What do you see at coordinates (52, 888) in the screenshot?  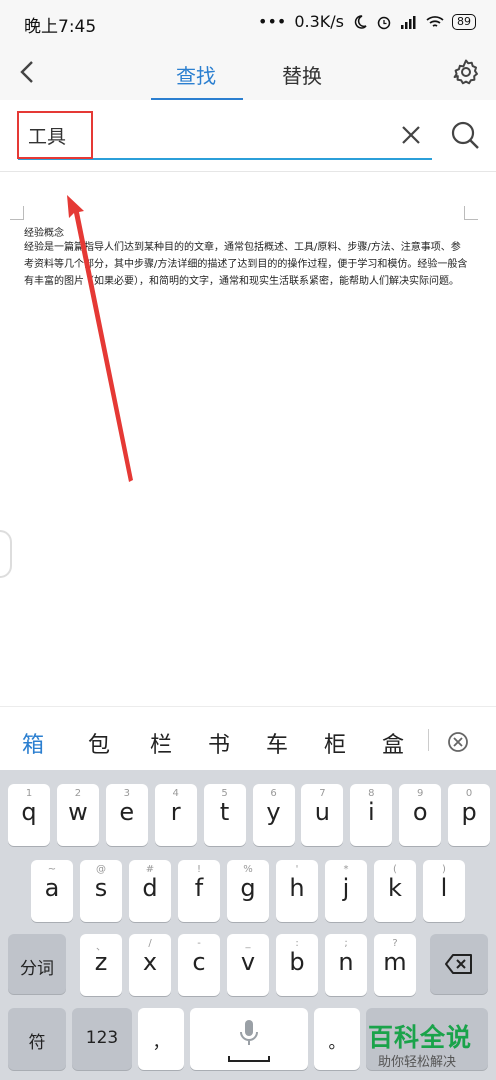 I see `key-primary-label: a` at bounding box center [52, 888].